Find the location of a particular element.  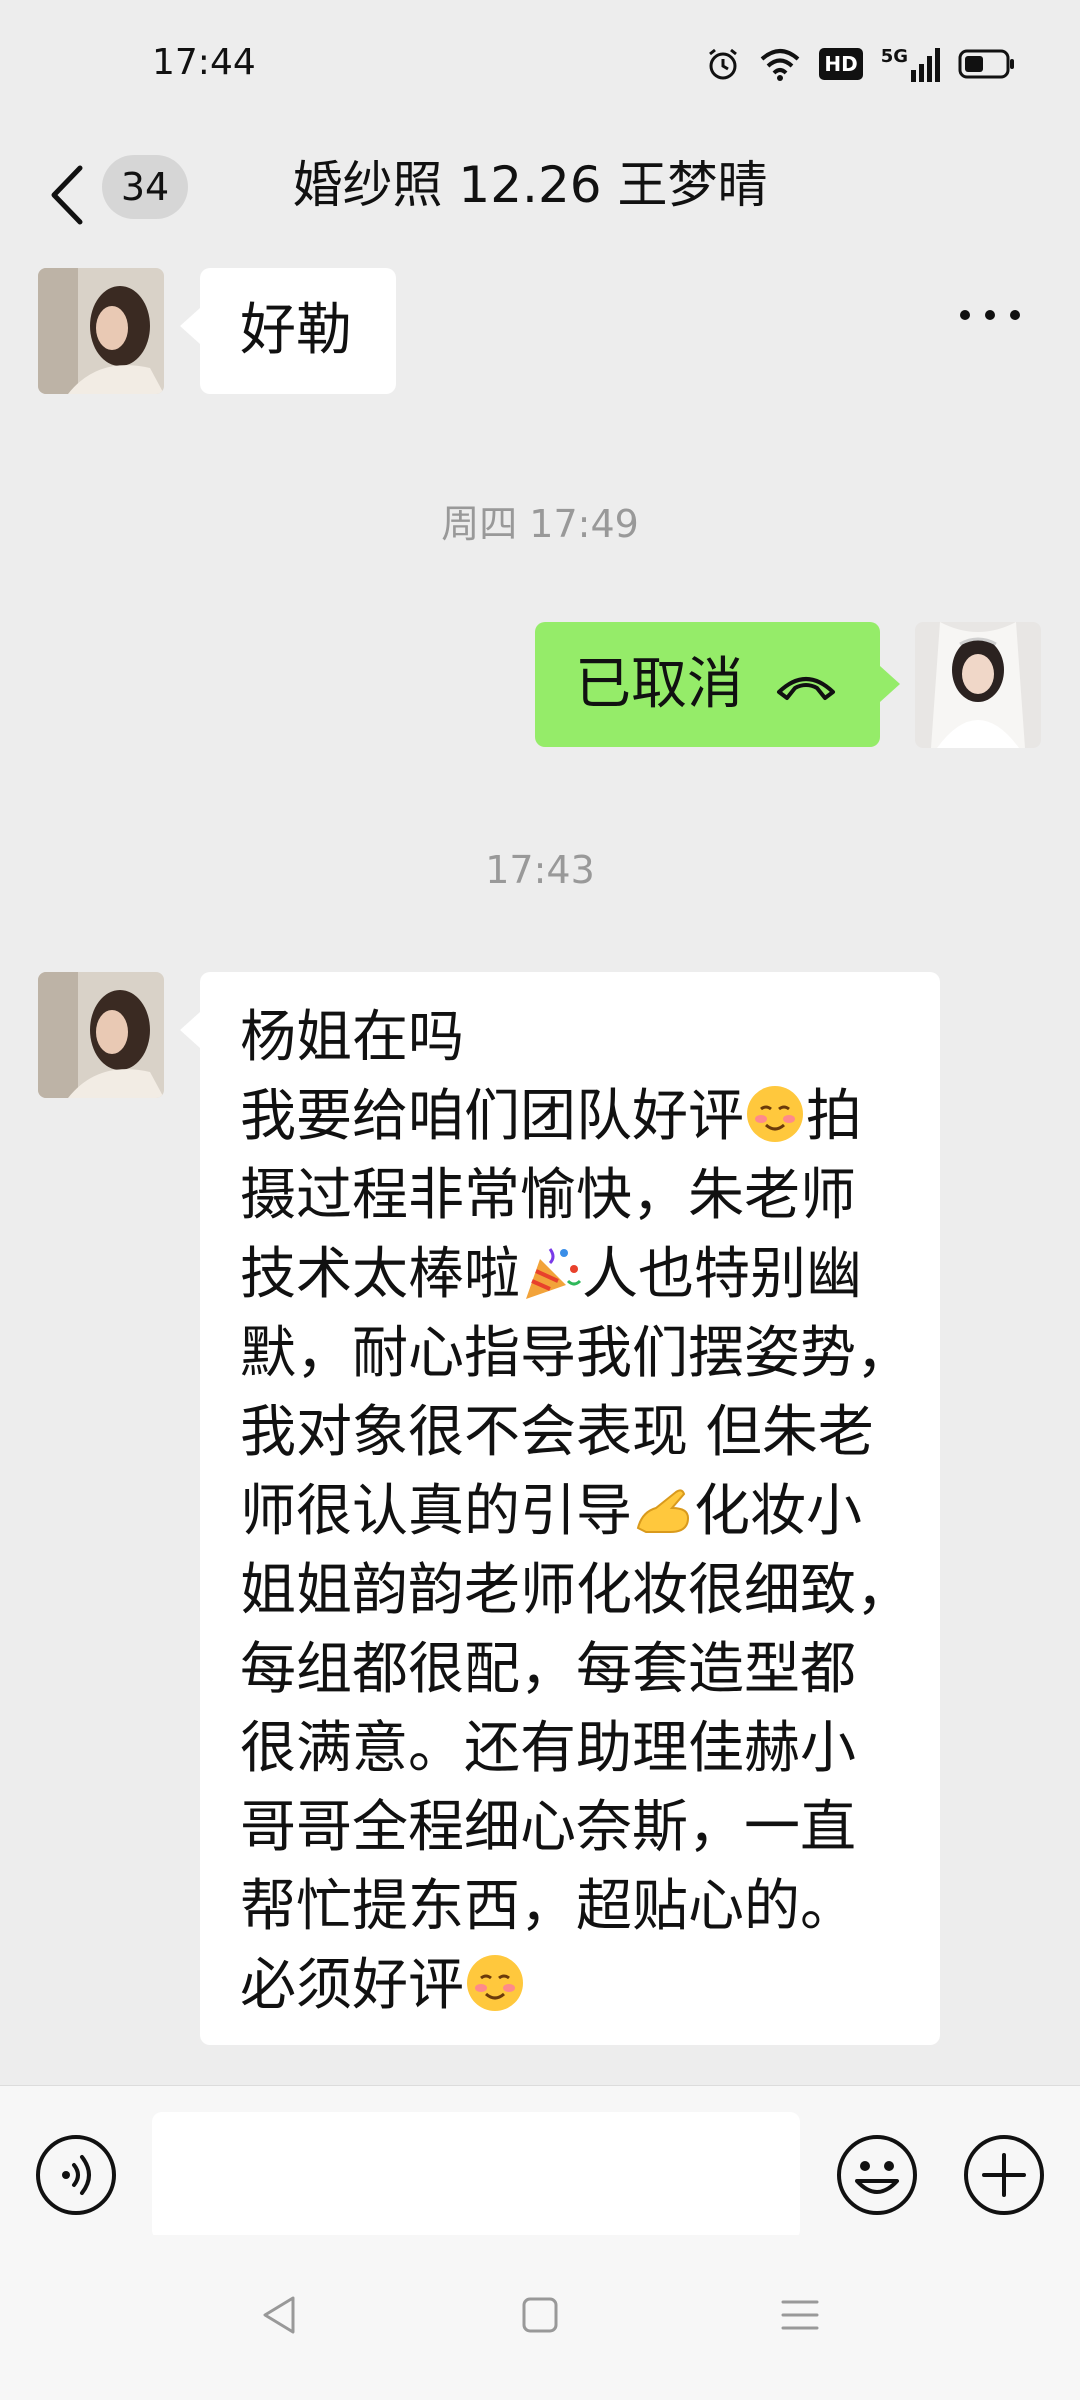

message-segment: 必须好评 is located at coordinates (352, 1985).